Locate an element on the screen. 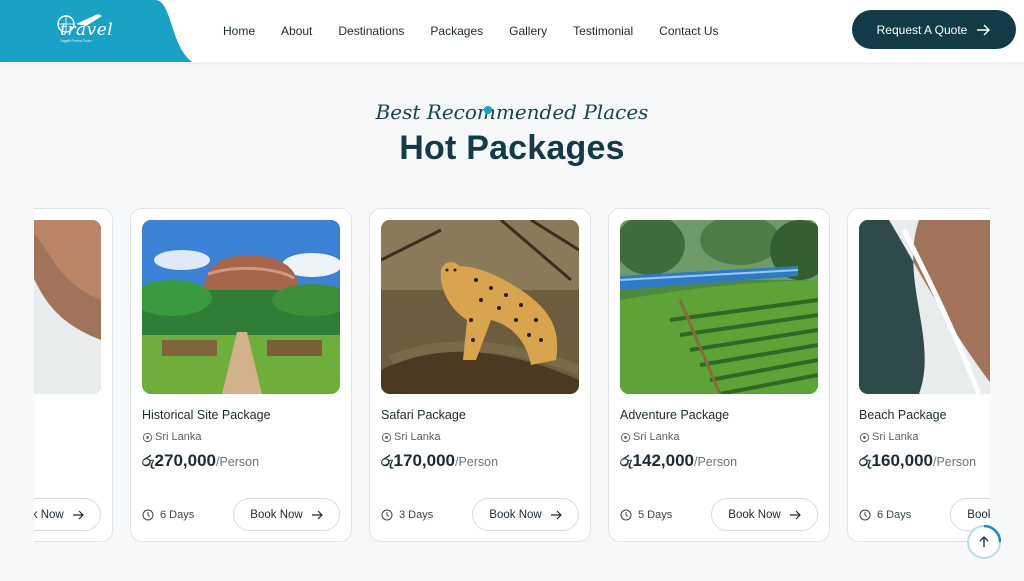 This screenshot has height=581, width=1024. nav-gallery: Gallery is located at coordinates (528, 31).